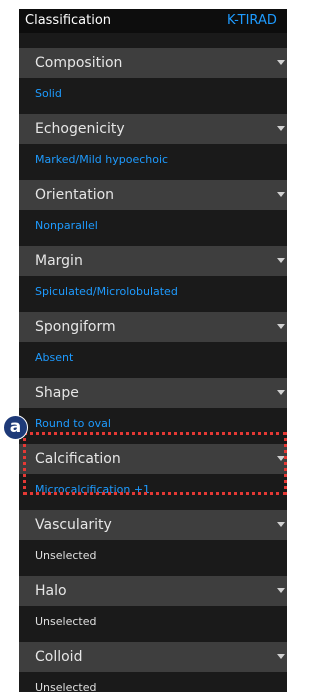 This screenshot has width=320, height=700. I want to click on item-value: Absent, so click(54, 357).